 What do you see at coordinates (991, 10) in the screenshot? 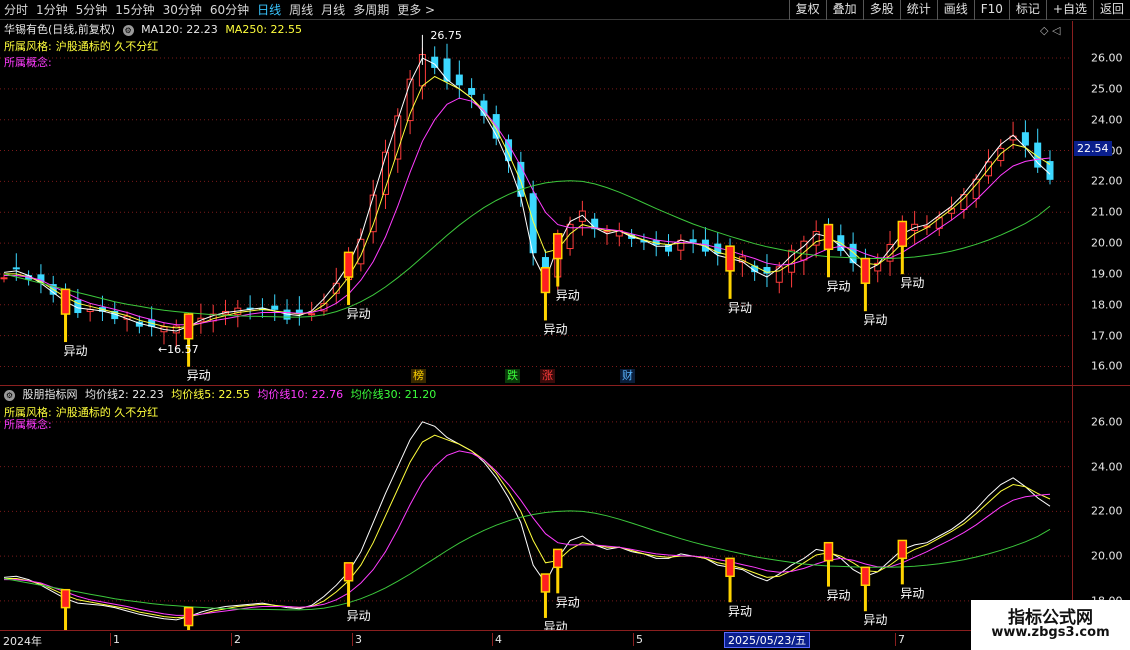
I see `f10-button: F10` at bounding box center [991, 10].